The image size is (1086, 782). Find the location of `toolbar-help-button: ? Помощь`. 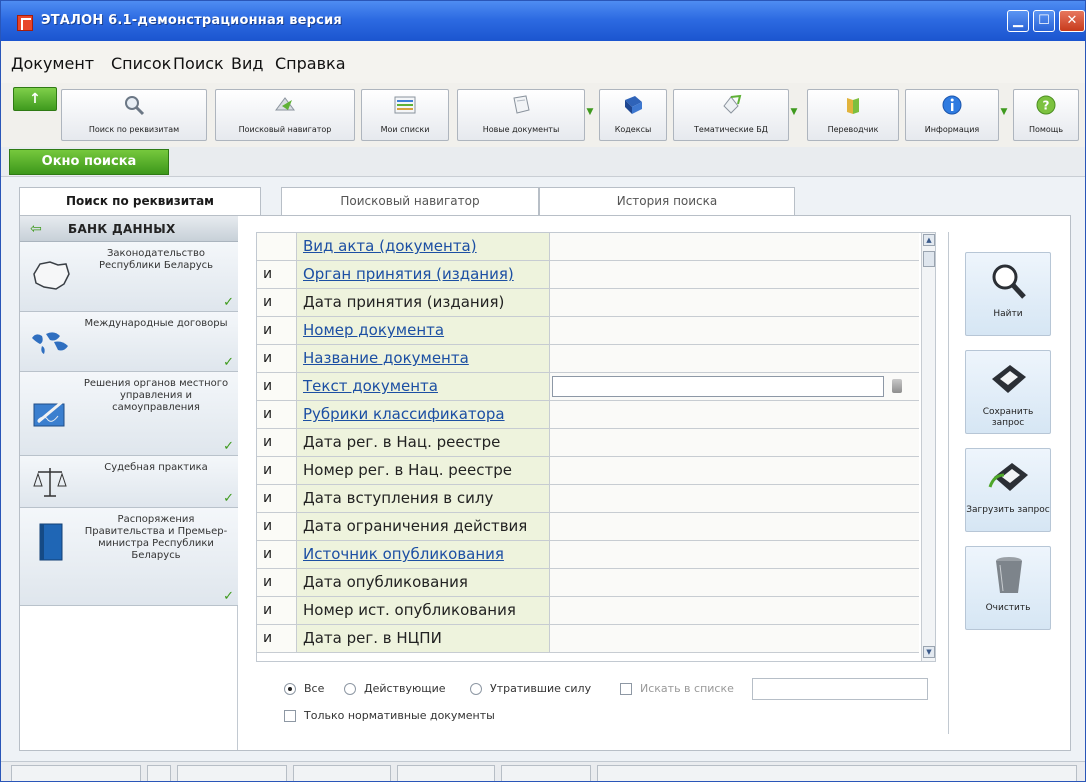

toolbar-help-button: ? Помощь is located at coordinates (1046, 115).